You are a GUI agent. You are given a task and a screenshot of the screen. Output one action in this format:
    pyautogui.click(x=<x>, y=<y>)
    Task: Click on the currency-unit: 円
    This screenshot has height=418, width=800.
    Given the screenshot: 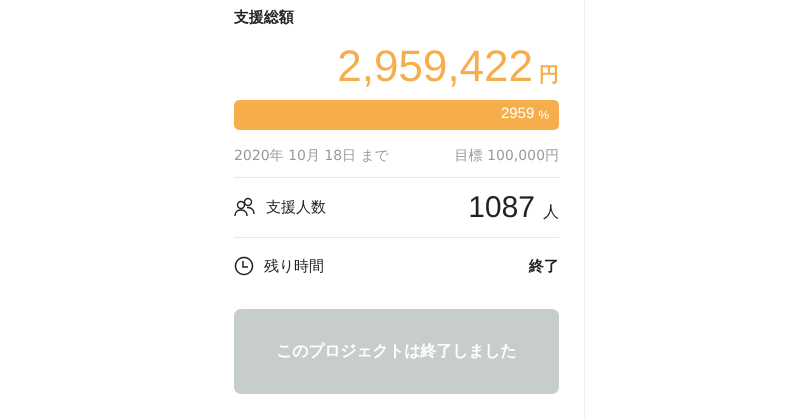 What is the action you would take?
    pyautogui.click(x=549, y=74)
    